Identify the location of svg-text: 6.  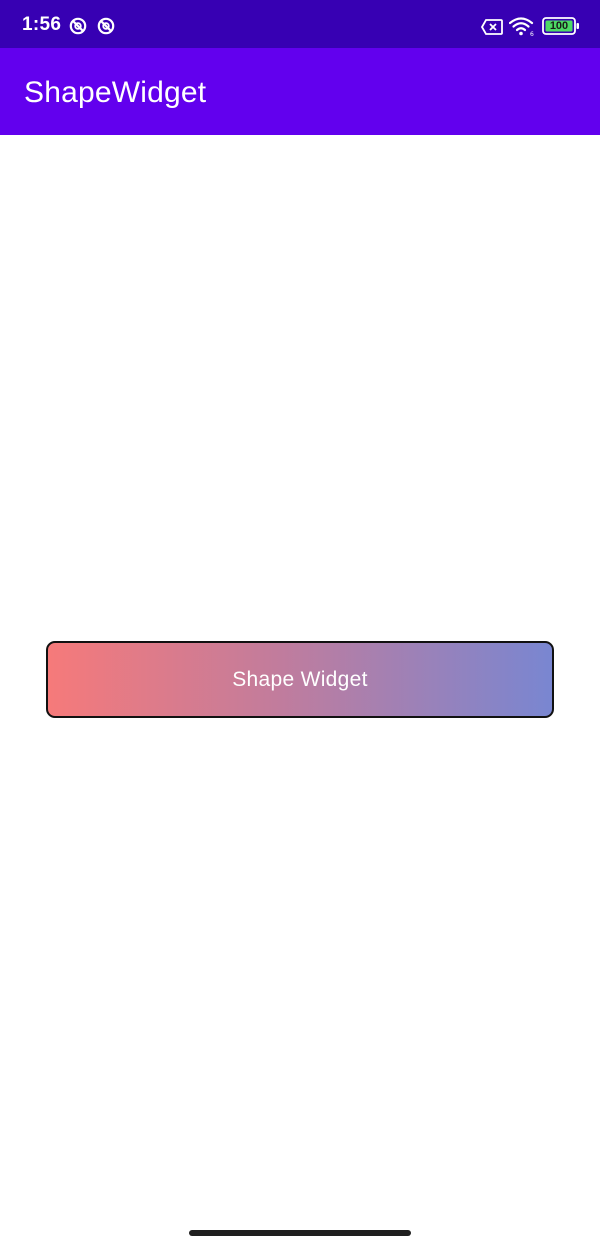
(532, 34).